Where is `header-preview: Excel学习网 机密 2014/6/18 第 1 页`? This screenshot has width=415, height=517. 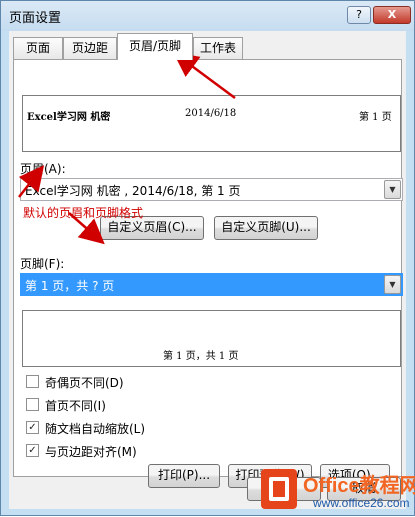 header-preview: Excel学习网 机密 2014/6/18 第 1 页 is located at coordinates (211, 123).